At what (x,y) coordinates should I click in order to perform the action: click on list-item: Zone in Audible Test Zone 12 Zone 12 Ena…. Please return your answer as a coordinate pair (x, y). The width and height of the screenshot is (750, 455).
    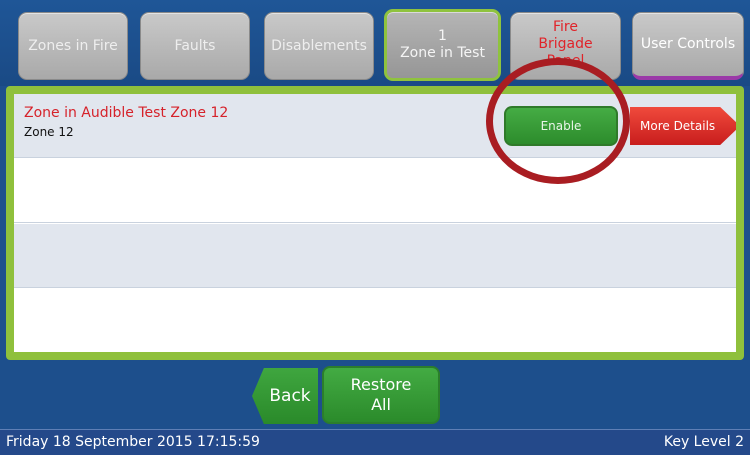
    Looking at the image, I should click on (375, 126).